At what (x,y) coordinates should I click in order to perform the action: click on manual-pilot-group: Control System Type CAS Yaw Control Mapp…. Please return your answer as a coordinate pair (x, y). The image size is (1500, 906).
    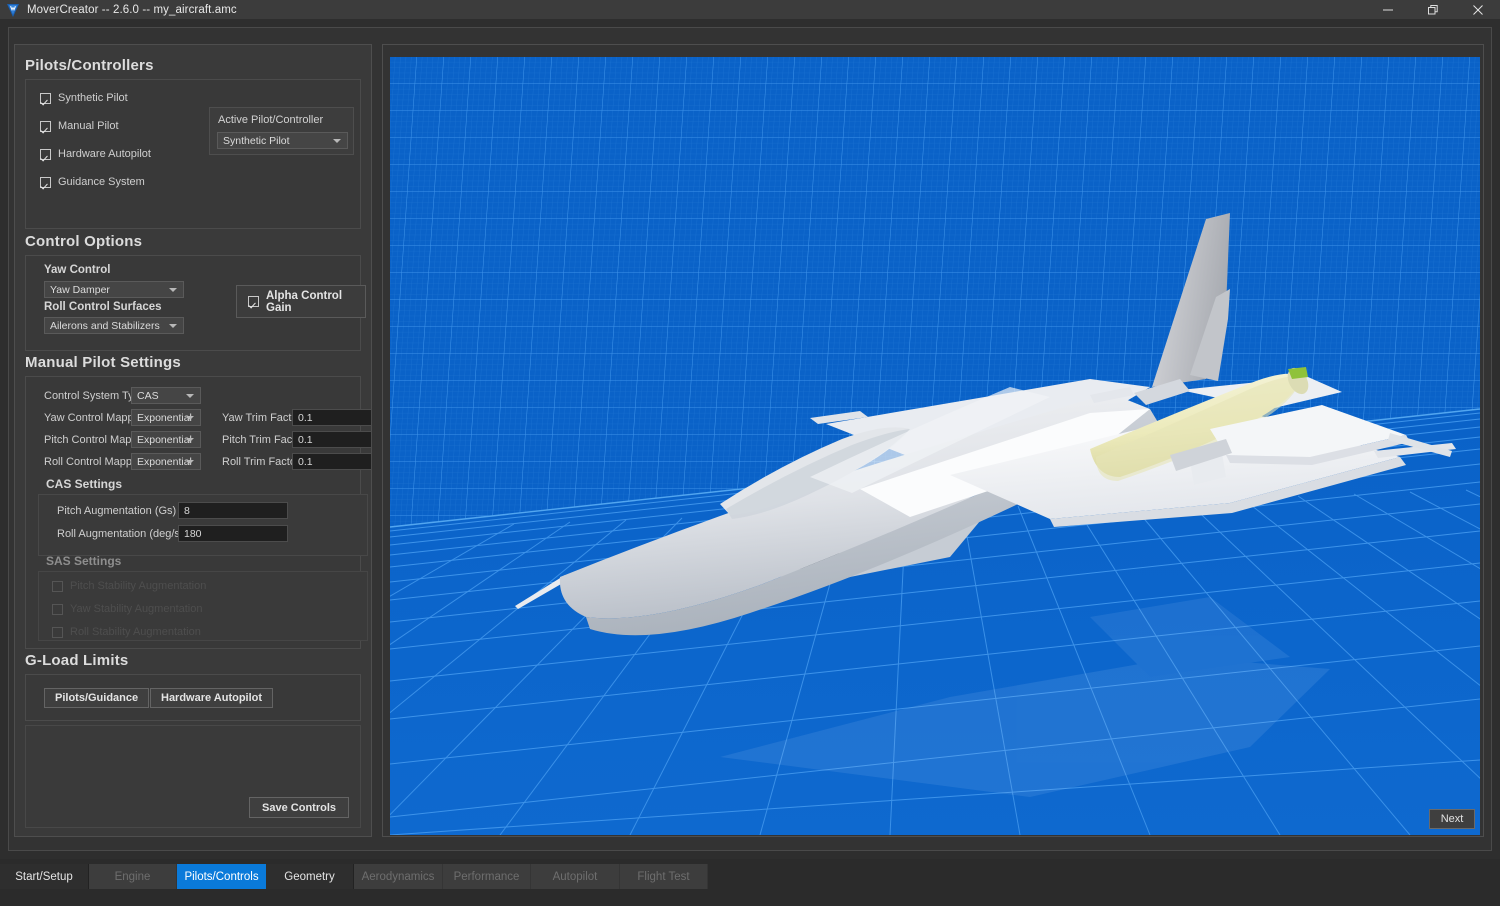
    Looking at the image, I should click on (198, 512).